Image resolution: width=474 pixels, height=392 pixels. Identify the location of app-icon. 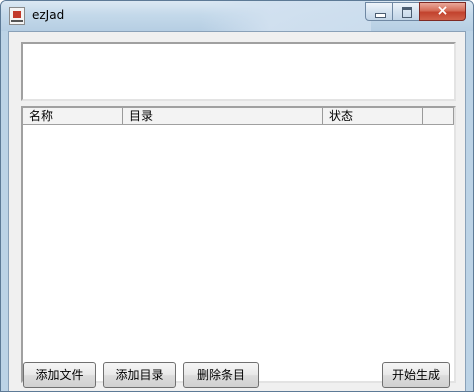
(17, 16).